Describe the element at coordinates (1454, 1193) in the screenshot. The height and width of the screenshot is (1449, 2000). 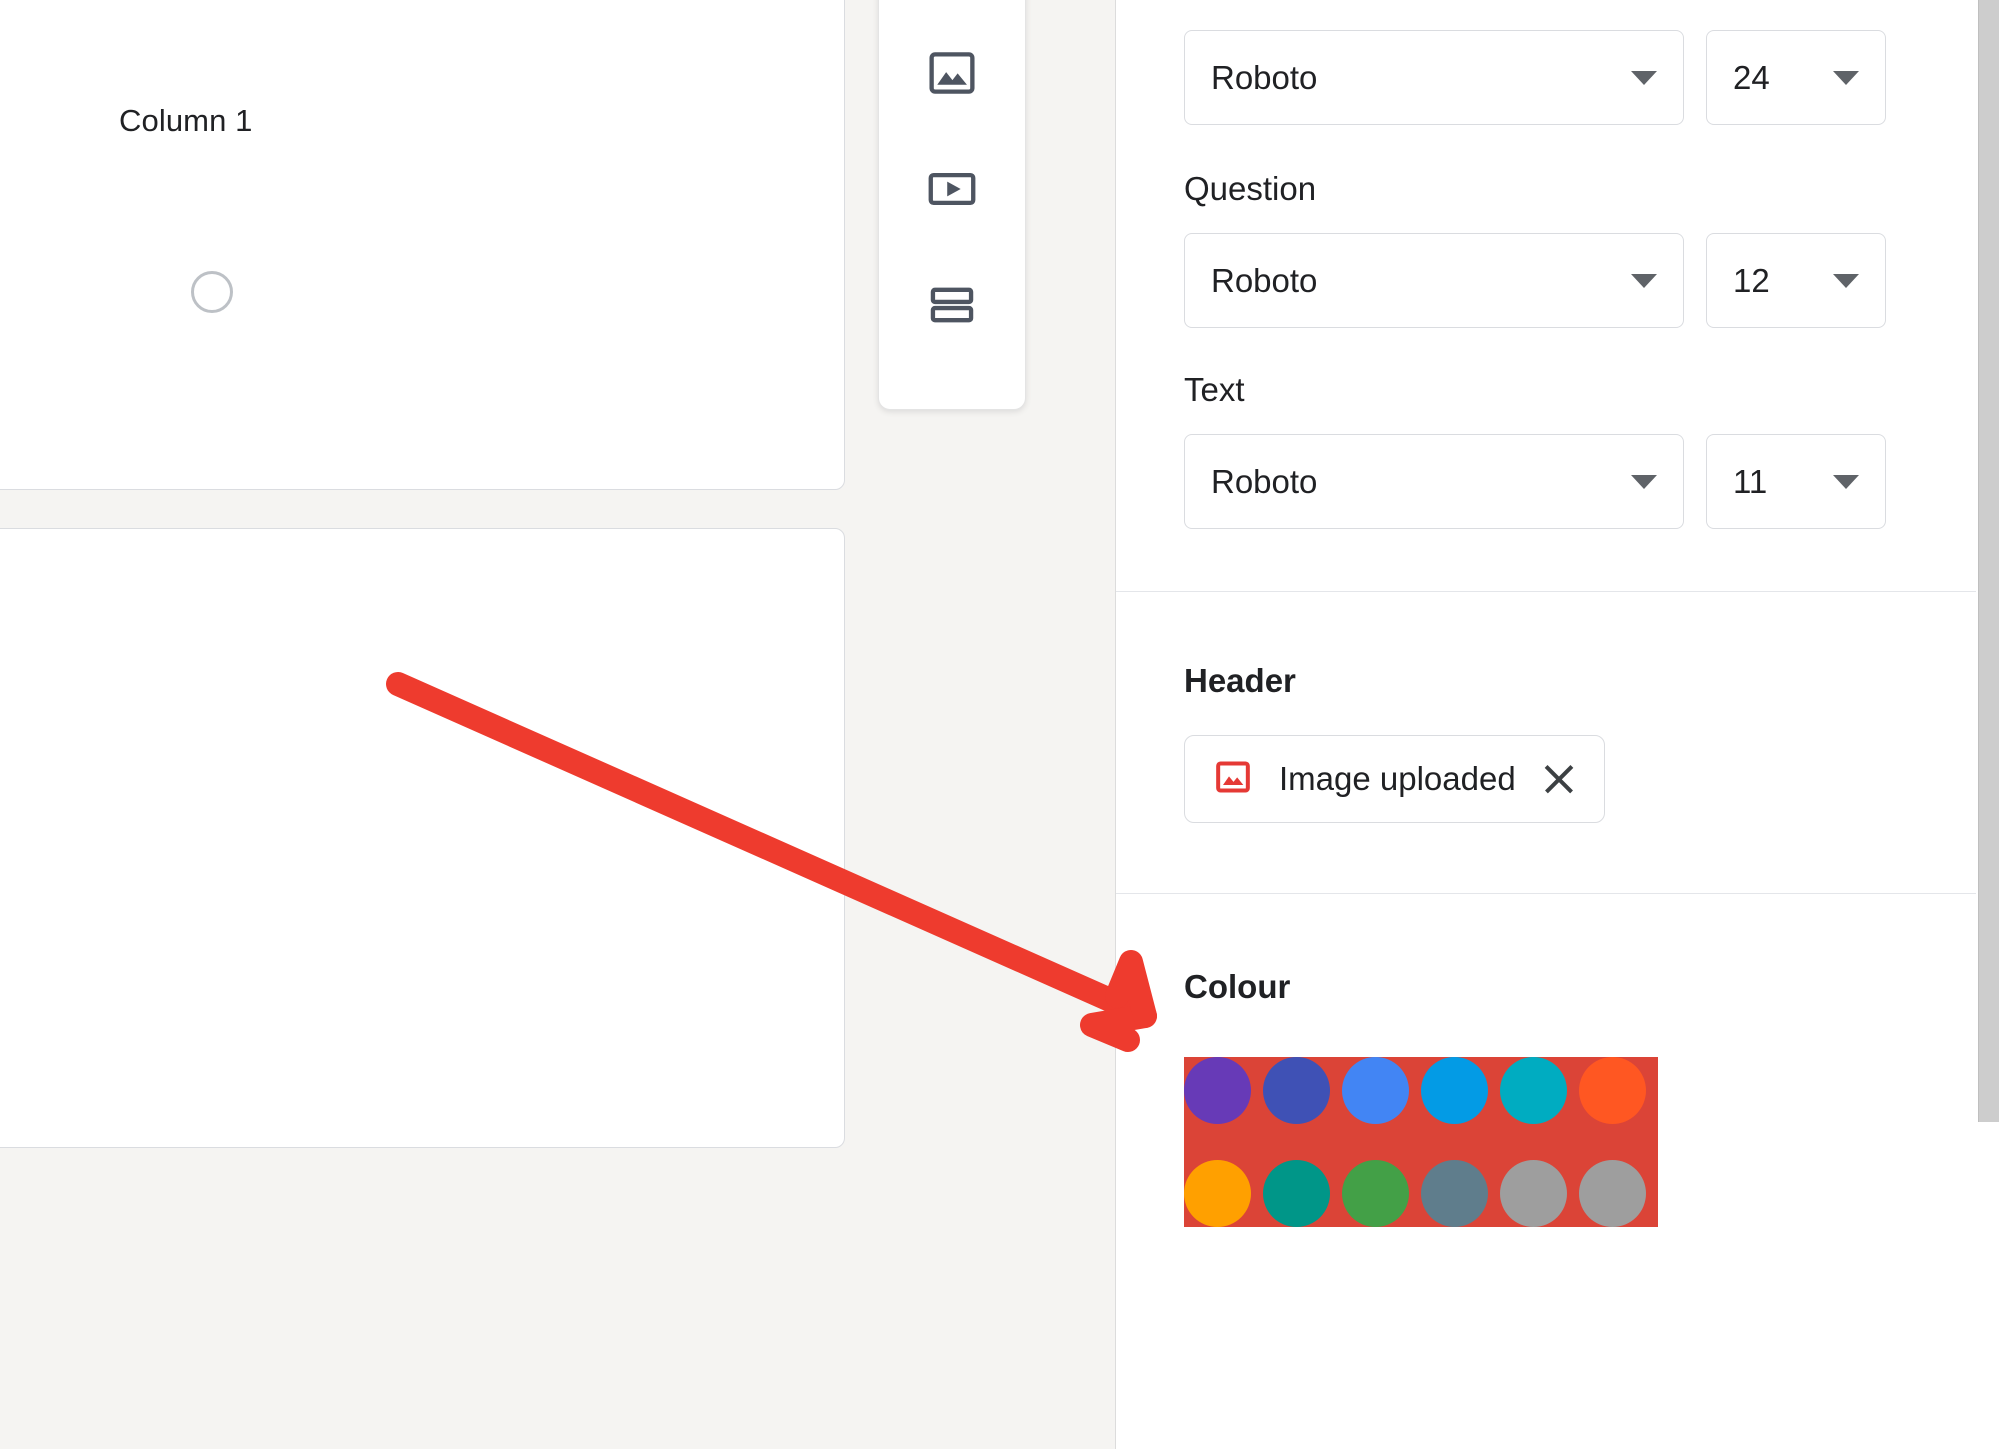
I see `colour-swatch-green` at that location.